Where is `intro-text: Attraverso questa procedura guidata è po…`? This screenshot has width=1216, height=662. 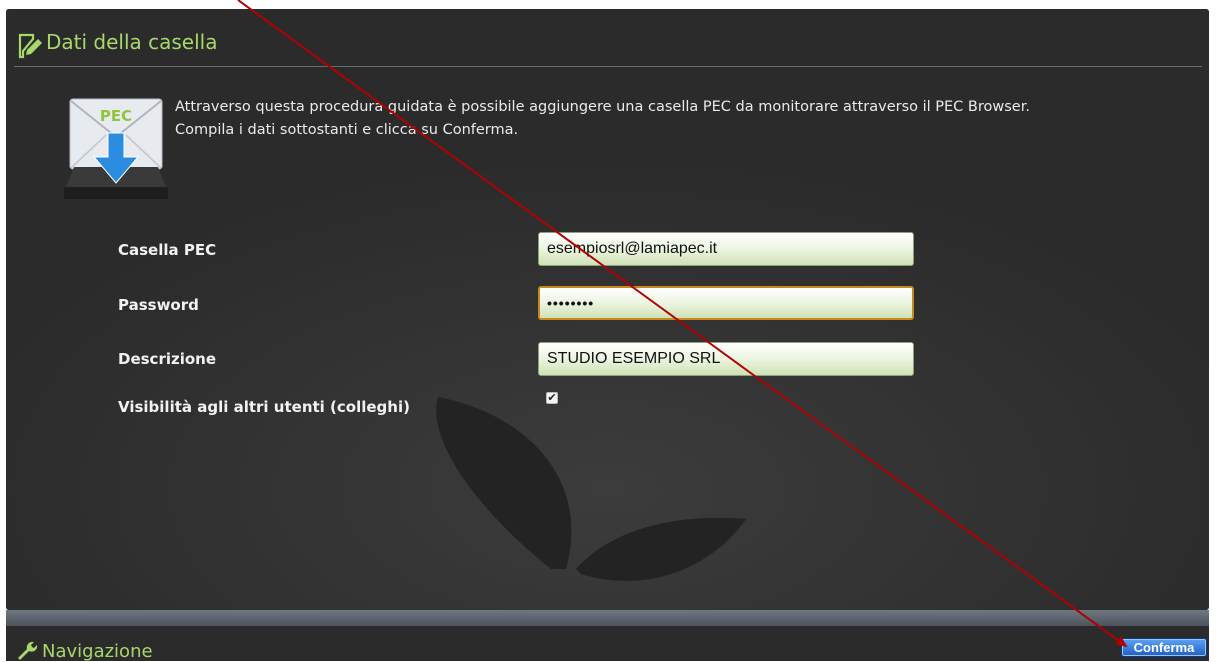 intro-text: Attraverso questa procedura guidata è po… is located at coordinates (685, 119).